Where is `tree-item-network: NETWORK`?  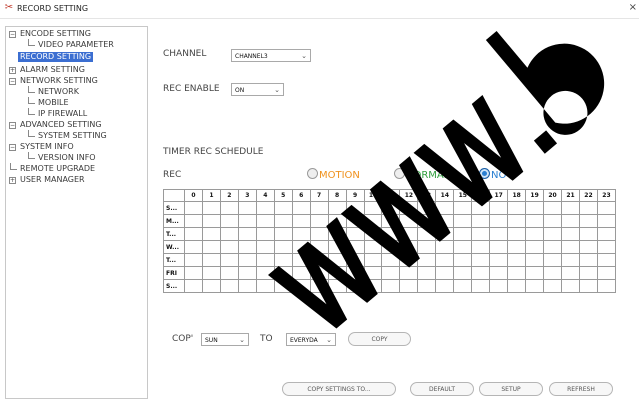 tree-item-network: NETWORK is located at coordinates (54, 91).